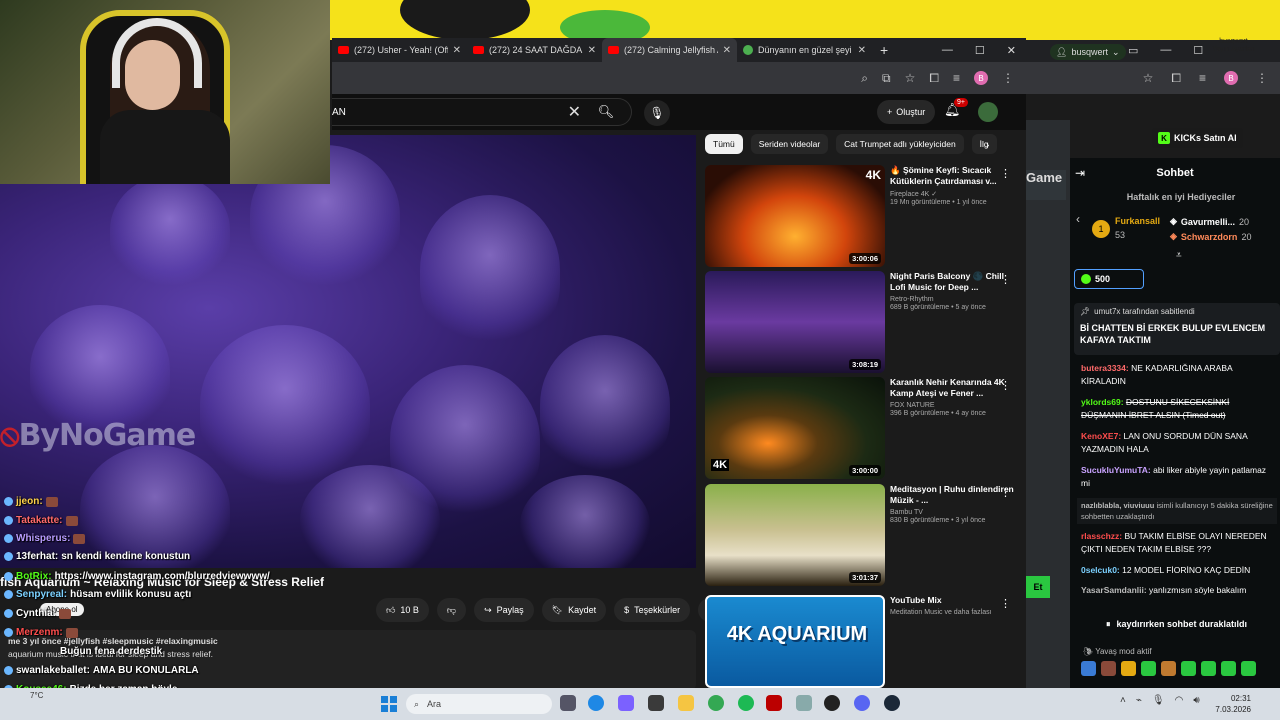 This screenshot has width=1280, height=720. I want to click on chip-series: Seriden videolar, so click(789, 144).